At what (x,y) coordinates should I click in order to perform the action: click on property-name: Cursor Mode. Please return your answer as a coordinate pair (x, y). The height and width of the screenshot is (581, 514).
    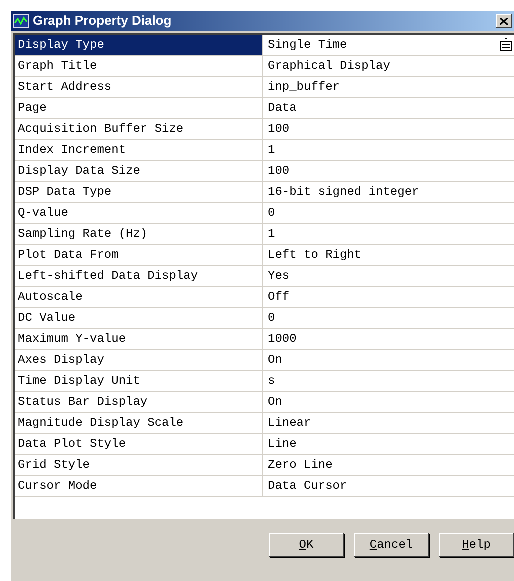
    Looking at the image, I should click on (139, 486).